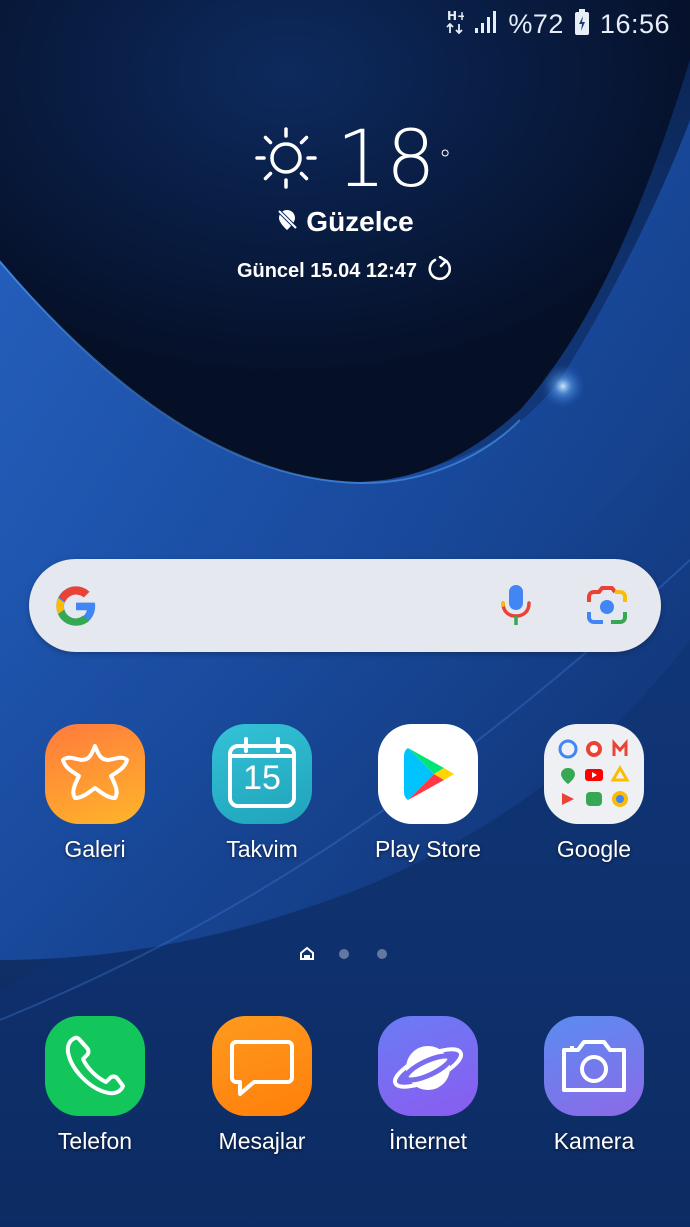 This screenshot has height=1227, width=690. I want to click on google-search-bar, so click(345, 605).